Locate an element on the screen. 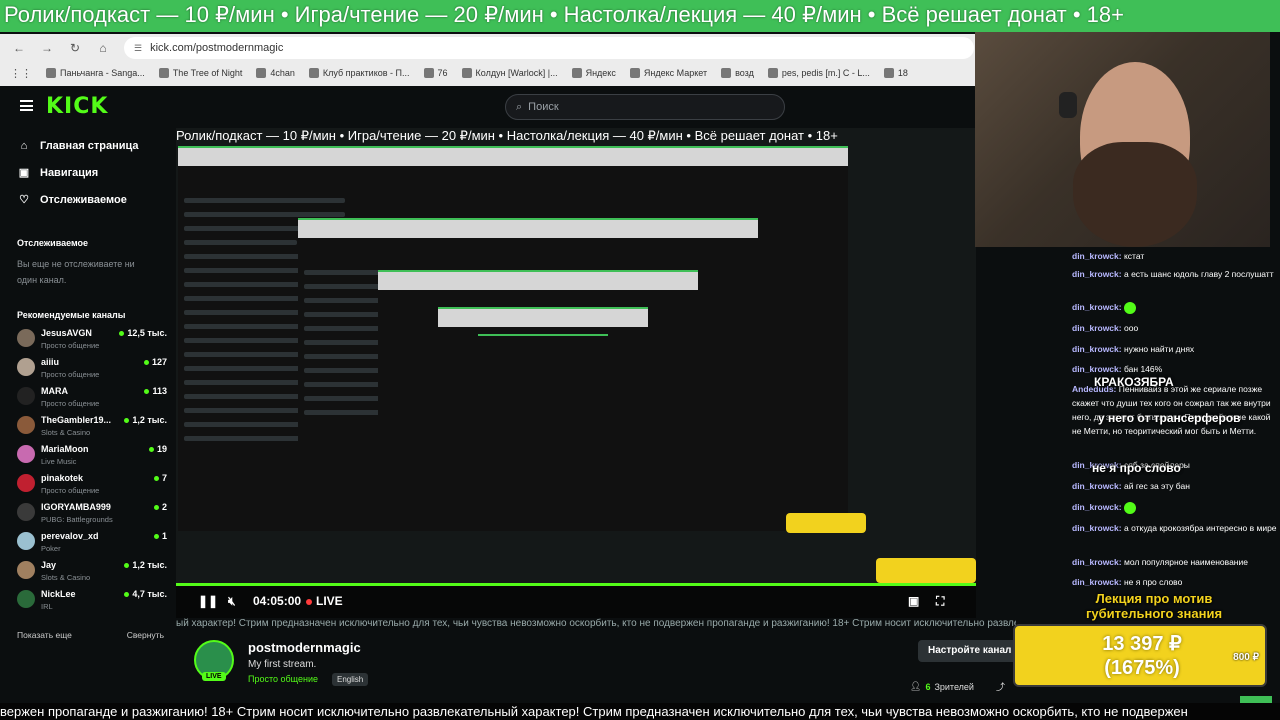 The image size is (1280, 720). stream-category: Просто общение is located at coordinates (283, 679).